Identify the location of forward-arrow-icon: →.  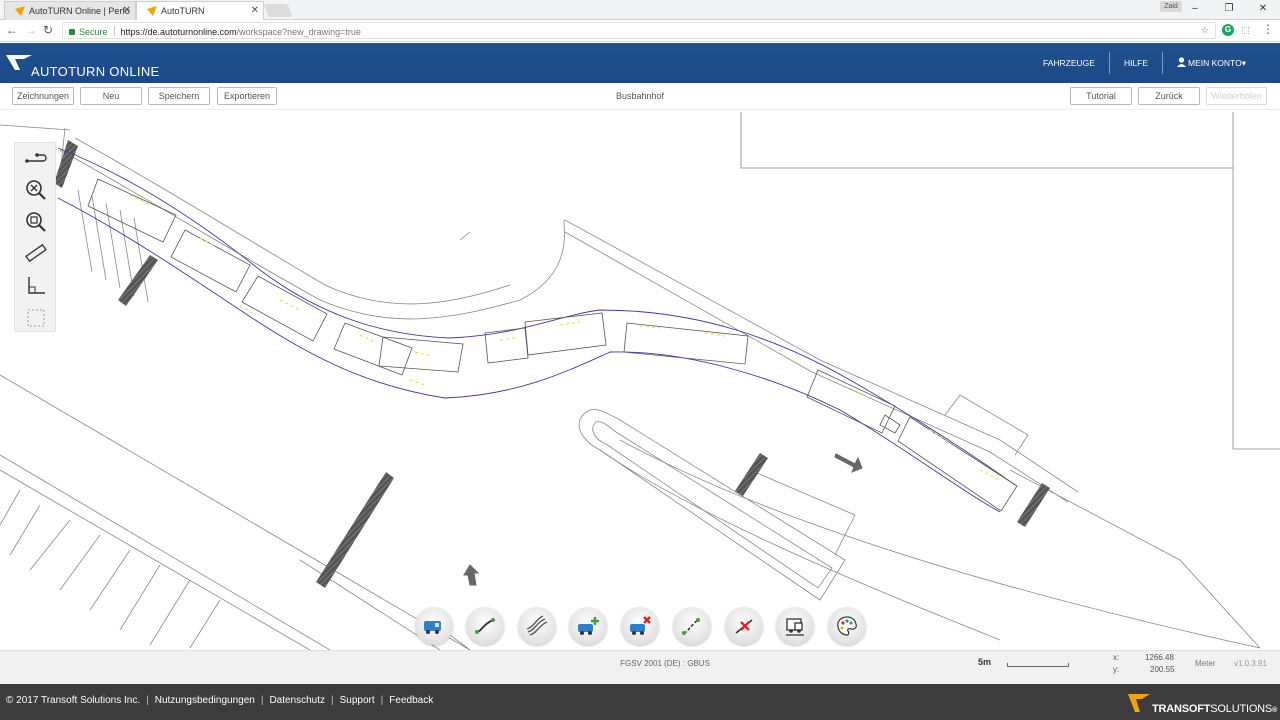
(31, 30).